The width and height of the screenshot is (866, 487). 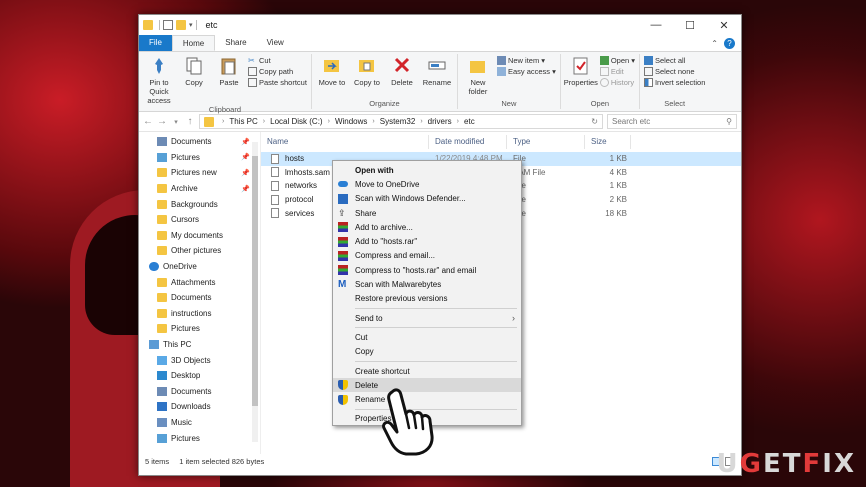 What do you see at coordinates (367, 76) in the screenshot?
I see `copy-to-button: Copy to` at bounding box center [367, 76].